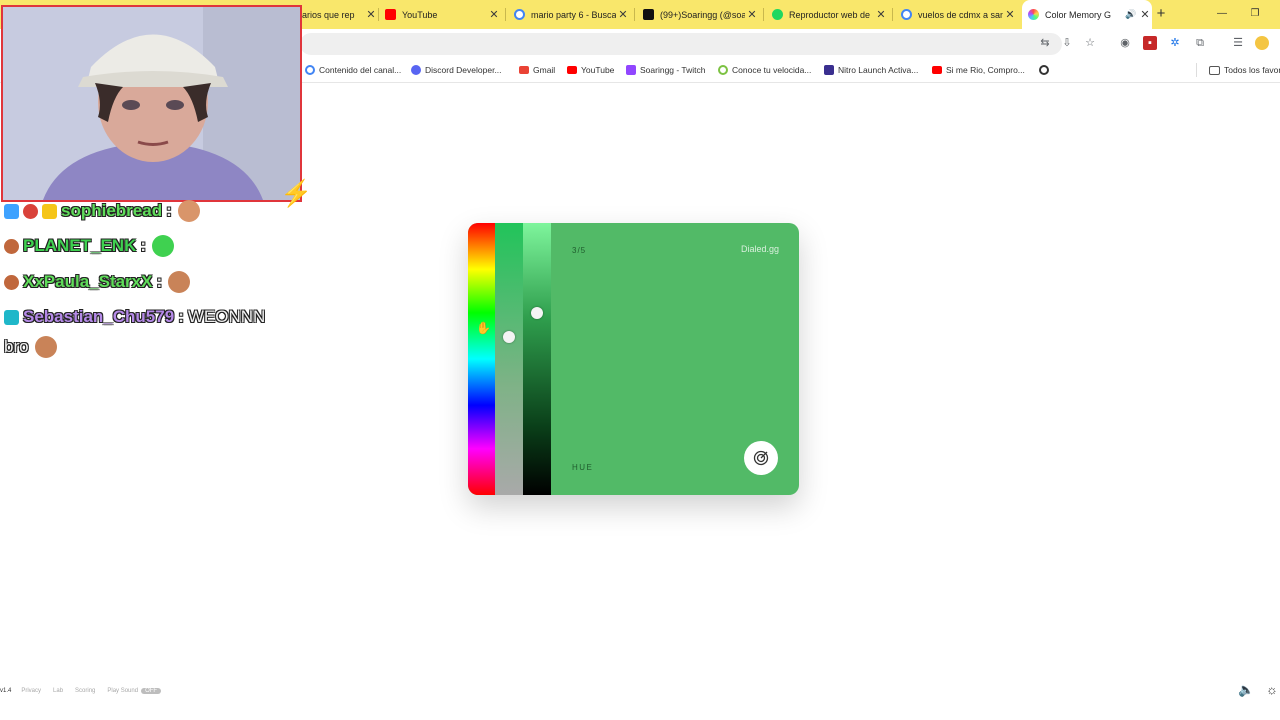 This screenshot has width=1280, height=720. Describe the element at coordinates (16, 346) in the screenshot. I see `chat-text: bro` at that location.